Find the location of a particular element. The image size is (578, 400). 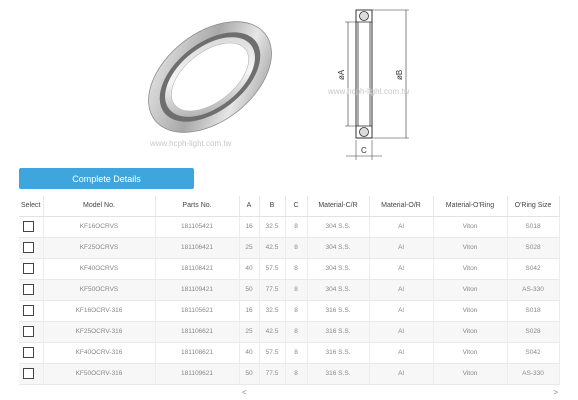

table-cell: 40 is located at coordinates (249, 353).